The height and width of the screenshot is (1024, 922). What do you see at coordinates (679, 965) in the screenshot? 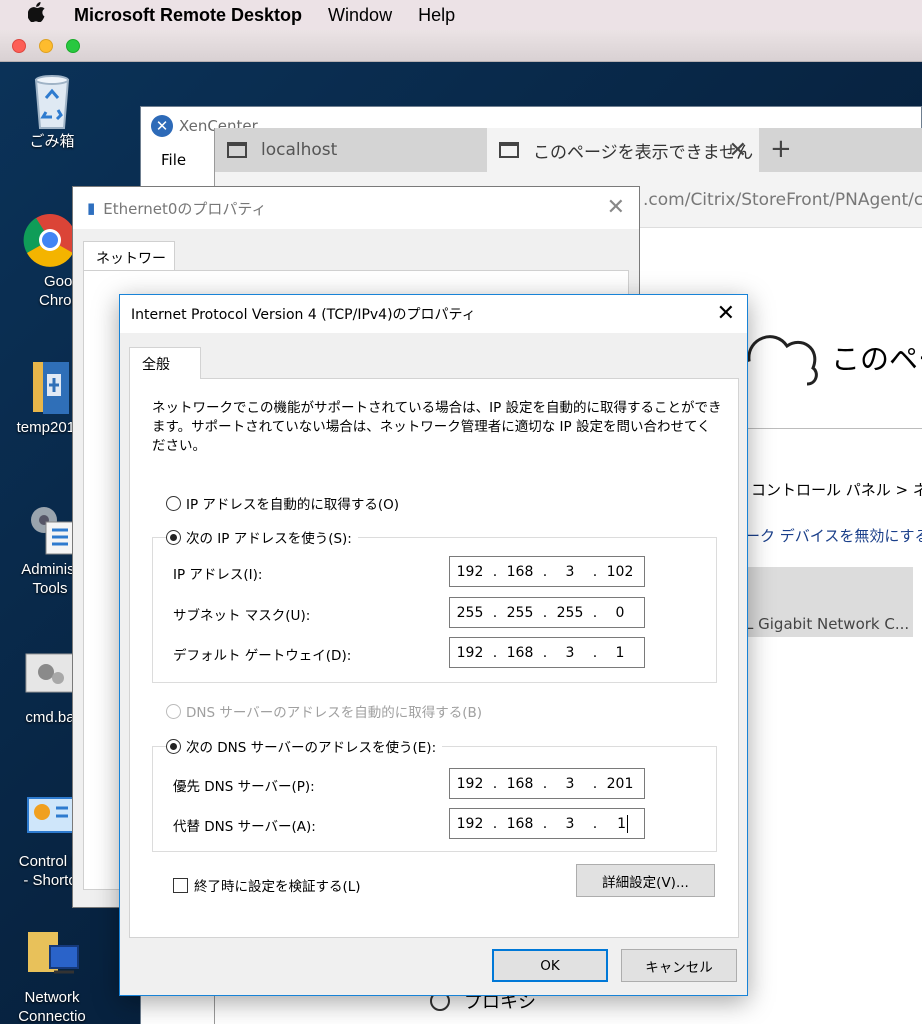
I see `cancel-button: キャンセル` at bounding box center [679, 965].